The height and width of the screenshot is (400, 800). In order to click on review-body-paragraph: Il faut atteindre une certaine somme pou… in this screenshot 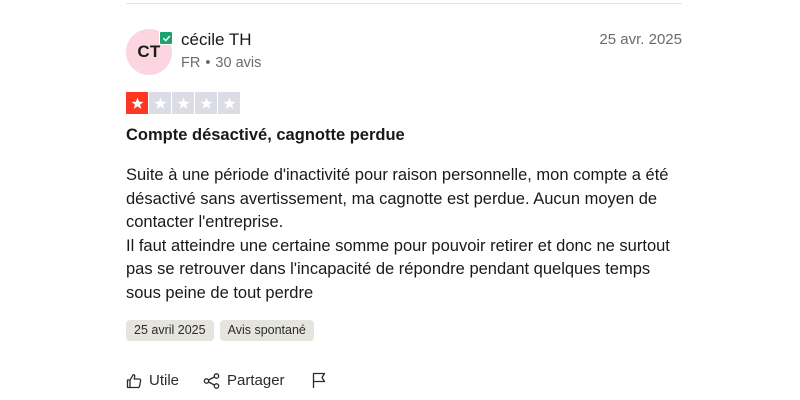, I will do `click(398, 269)`.